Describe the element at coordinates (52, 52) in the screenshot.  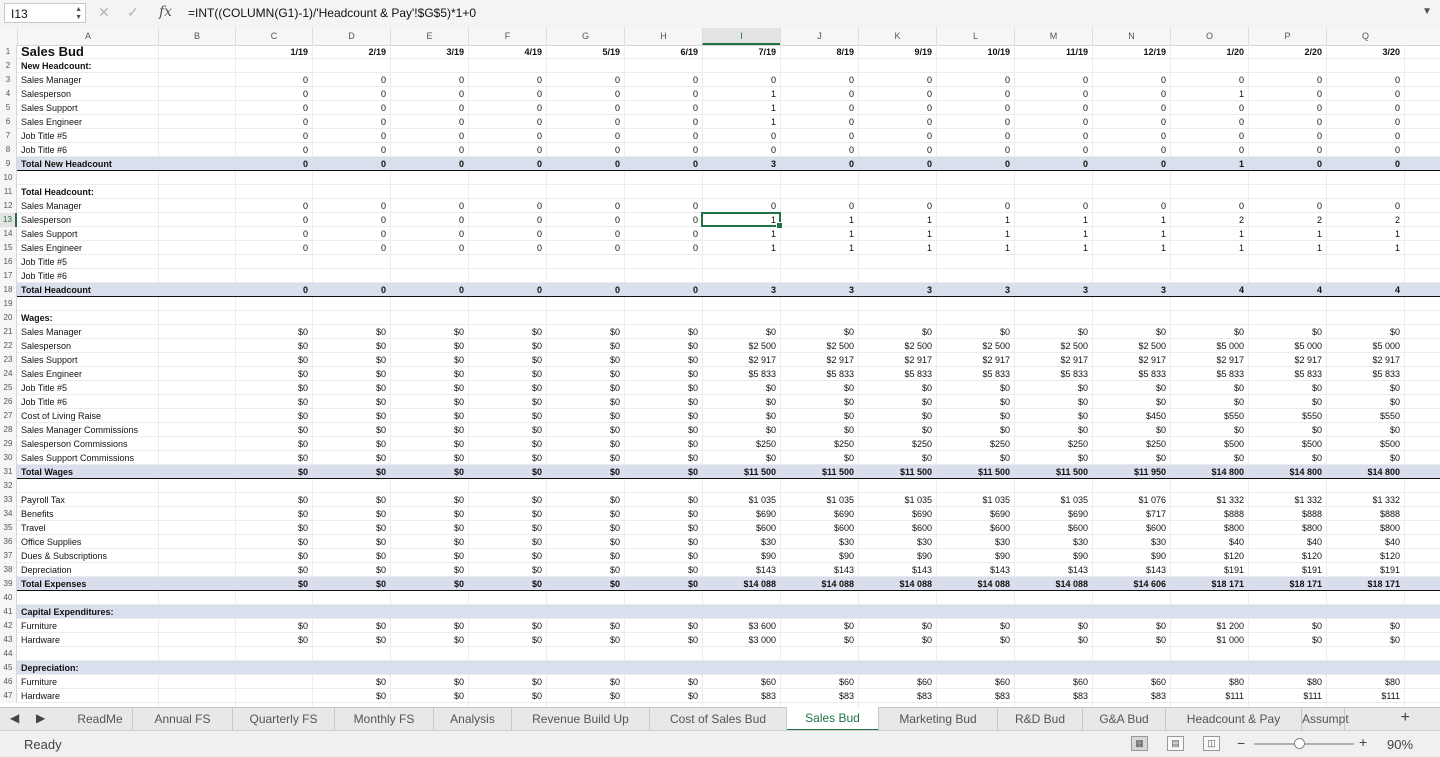
I see `sheet-title: Sales Bud` at that location.